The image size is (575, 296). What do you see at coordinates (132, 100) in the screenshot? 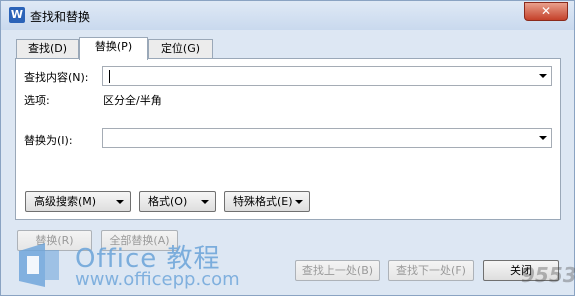
I see `options-value: 区分全/半角` at bounding box center [132, 100].